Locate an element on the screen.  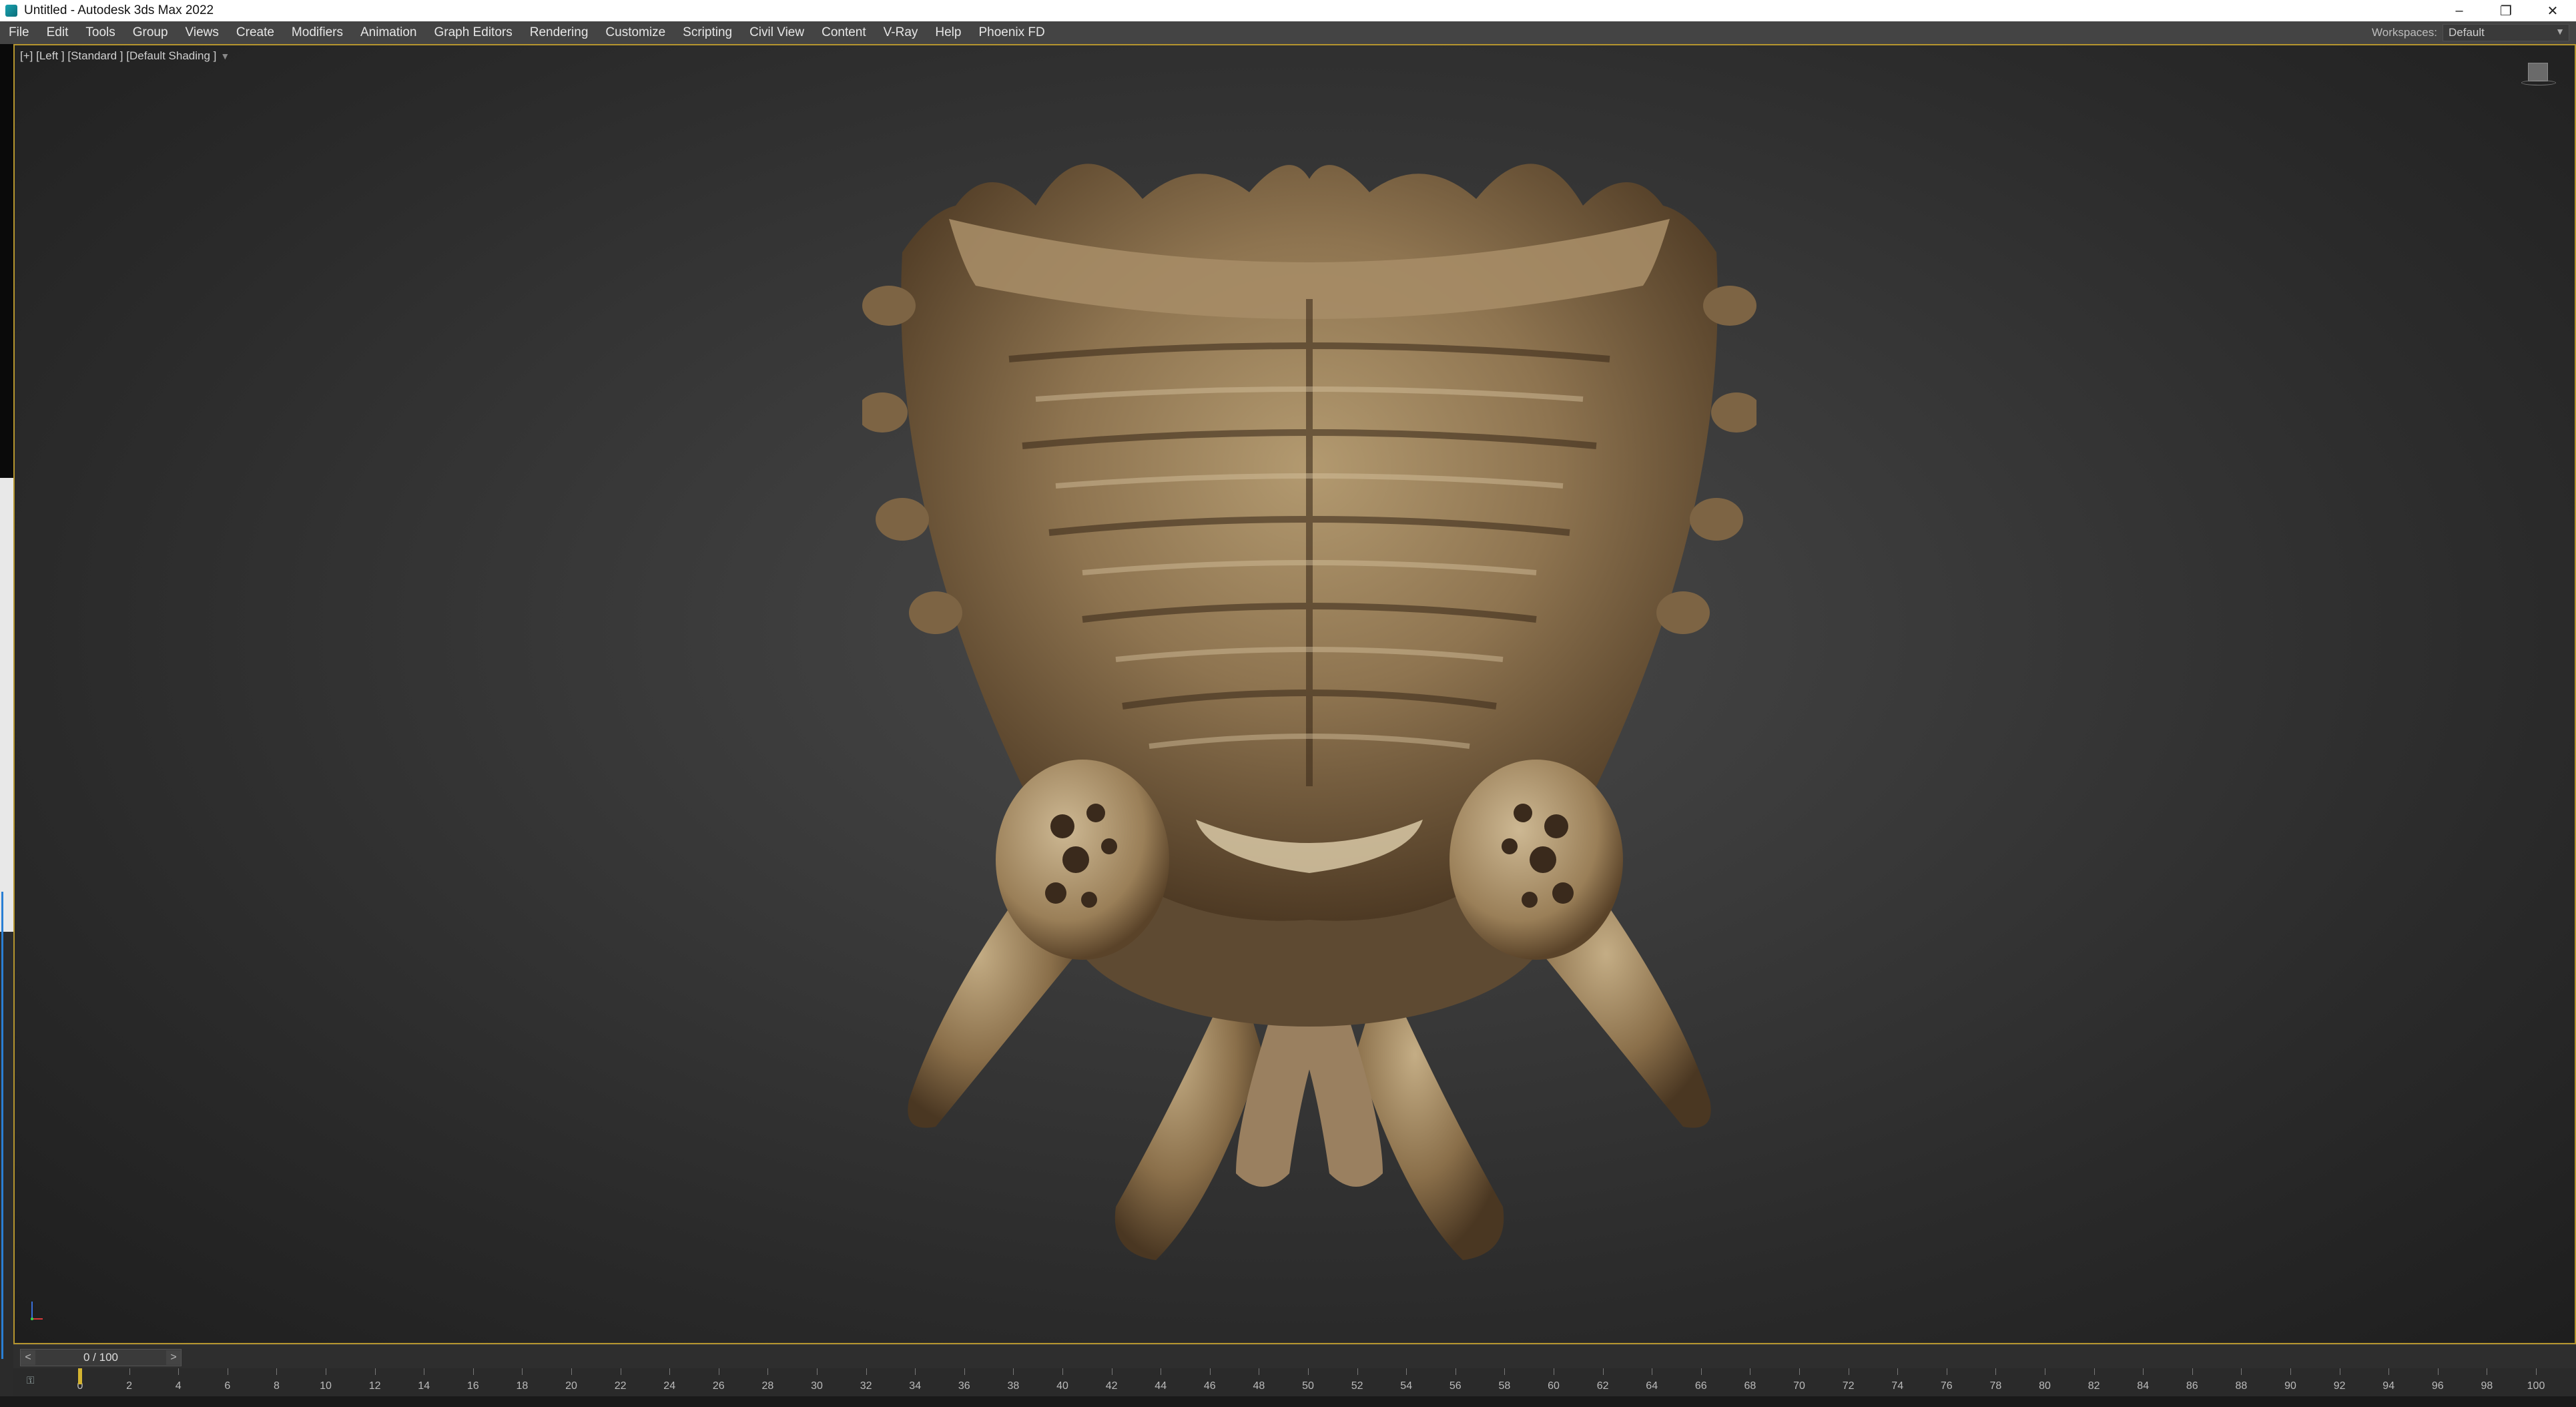
ruler-tick-label: 18 is located at coordinates (522, 1386).